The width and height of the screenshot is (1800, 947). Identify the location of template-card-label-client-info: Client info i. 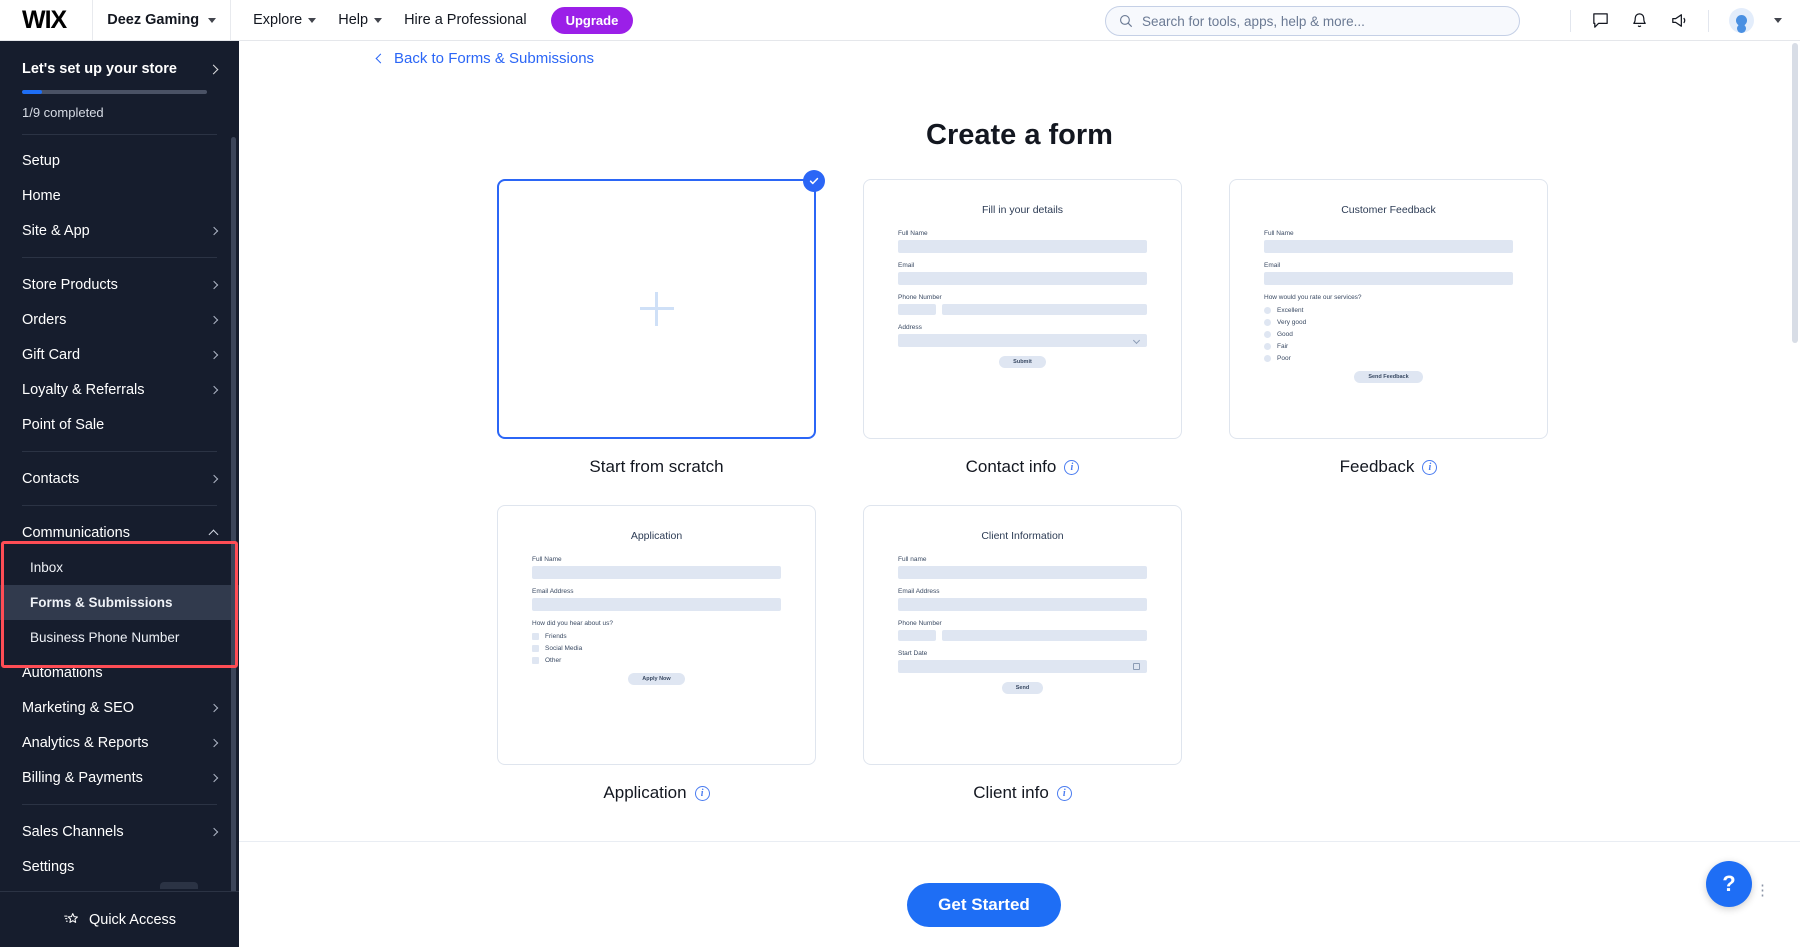
(1022, 793).